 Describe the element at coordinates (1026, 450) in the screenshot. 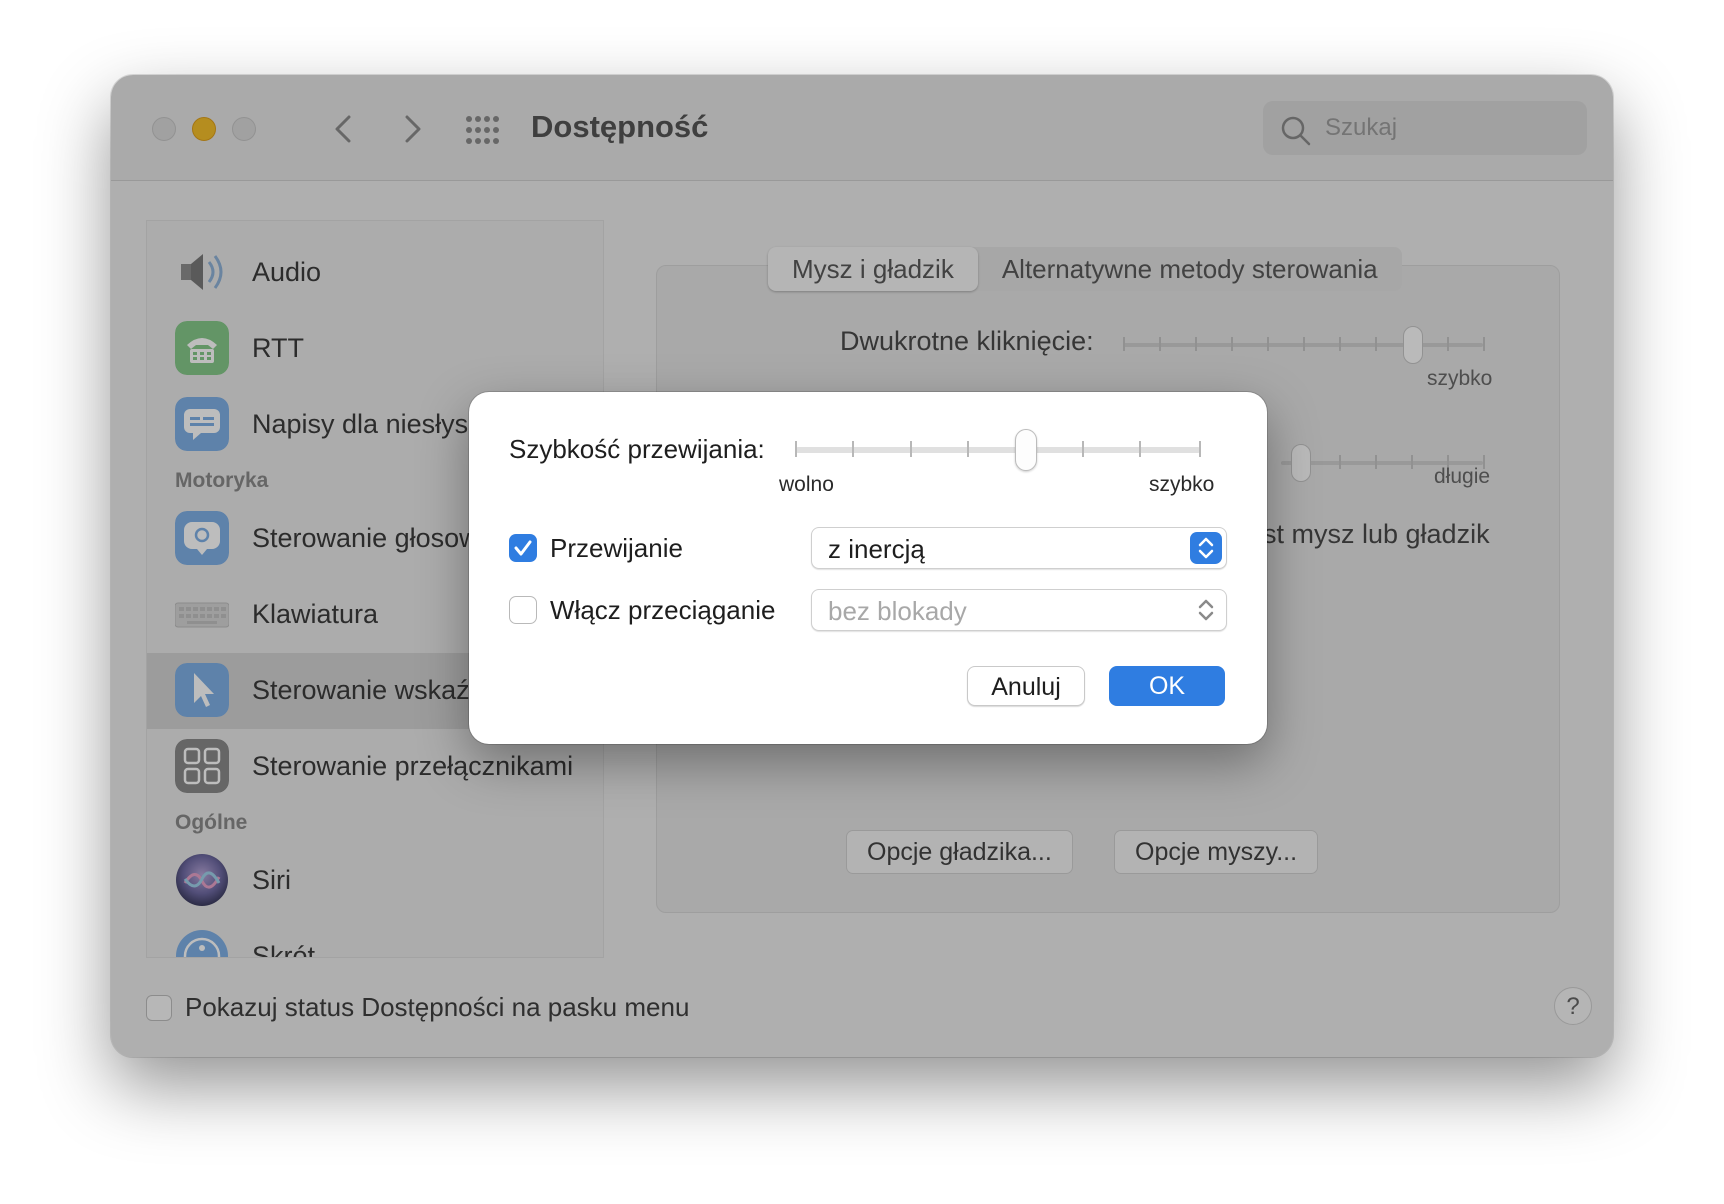

I see `scroll-speed-slider-knob` at that location.